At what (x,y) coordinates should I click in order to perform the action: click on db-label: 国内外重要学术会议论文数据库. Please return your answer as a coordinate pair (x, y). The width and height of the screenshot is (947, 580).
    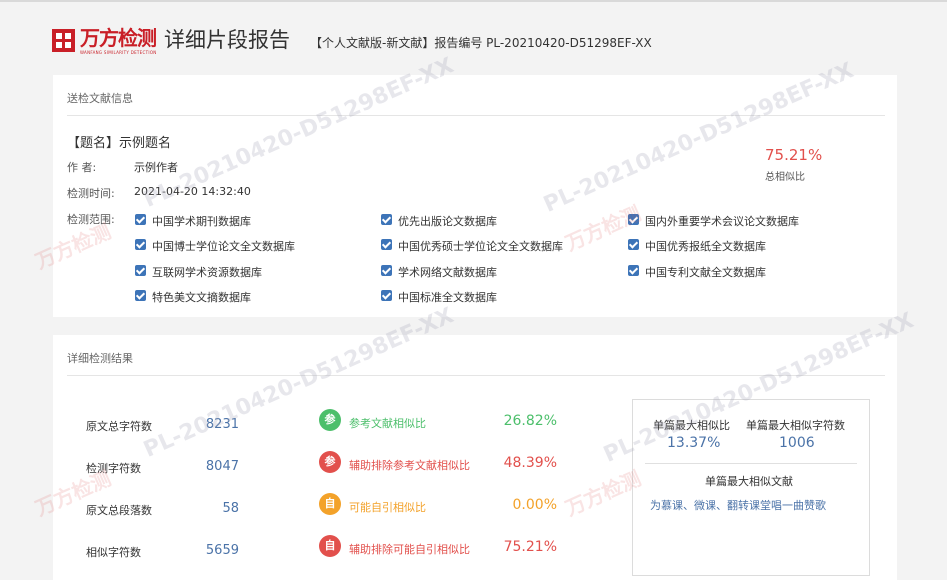
    Looking at the image, I should click on (722, 221).